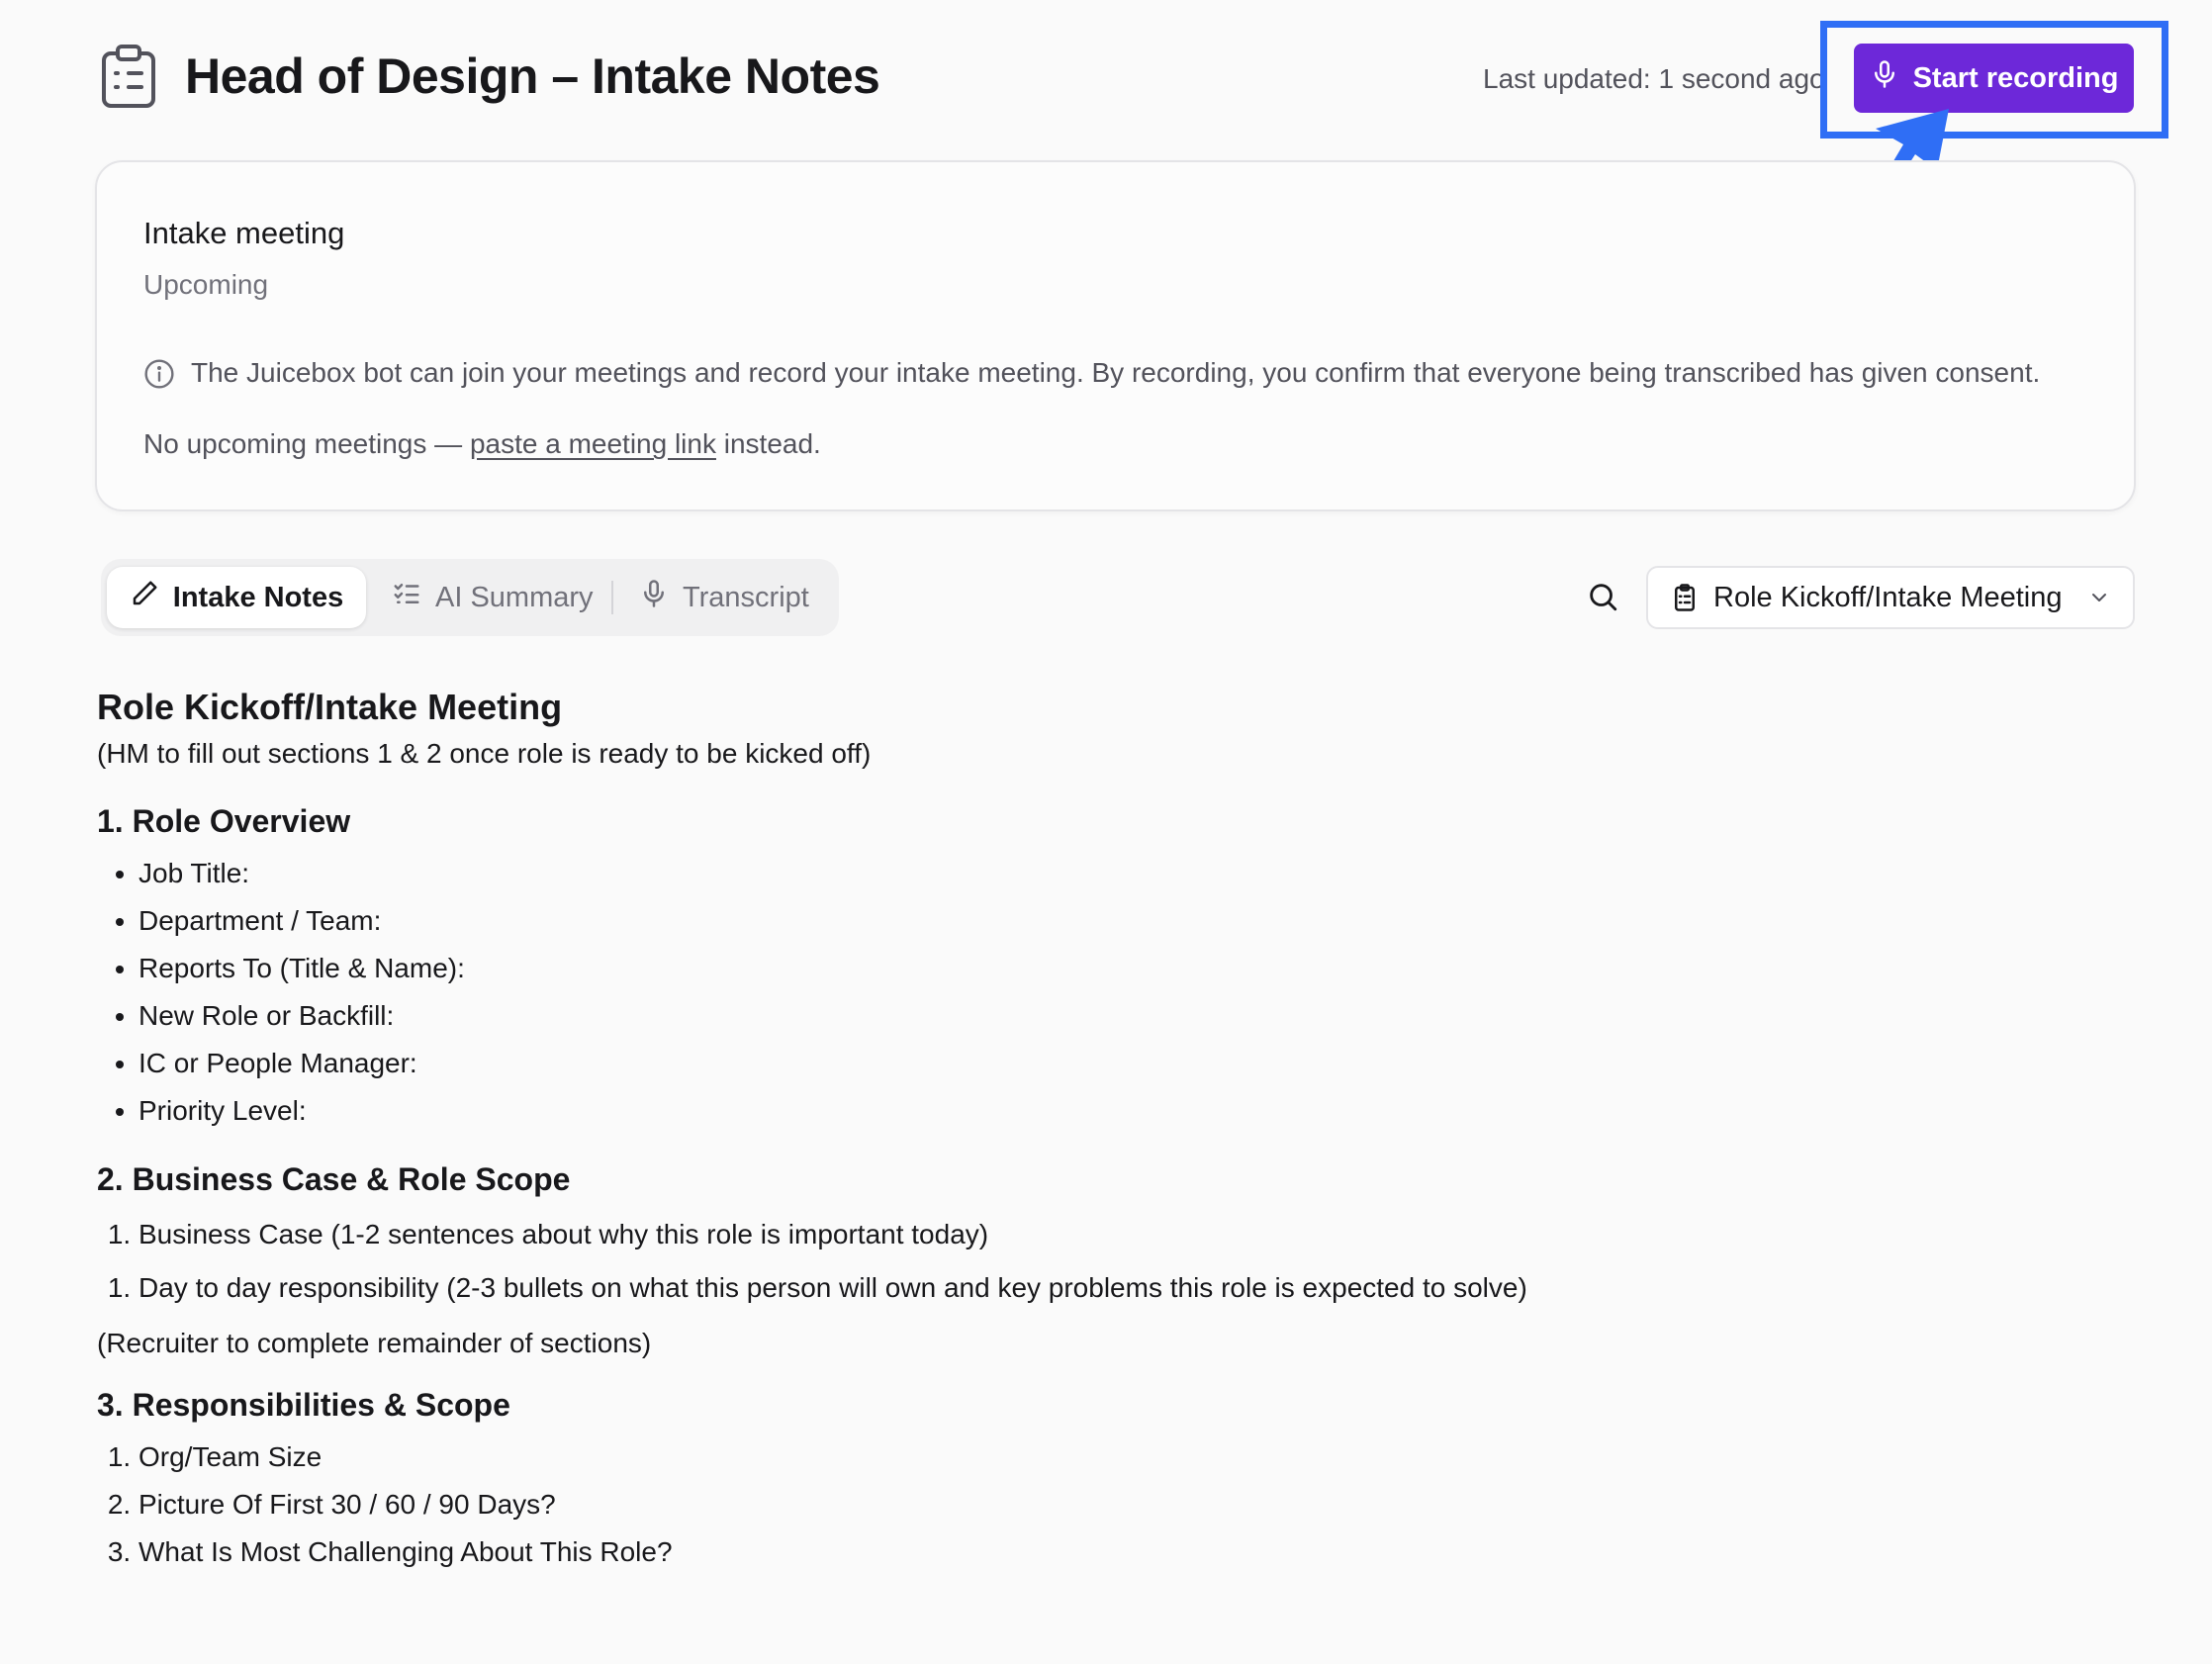 The image size is (2212, 1664). I want to click on search-icon, so click(1603, 597).